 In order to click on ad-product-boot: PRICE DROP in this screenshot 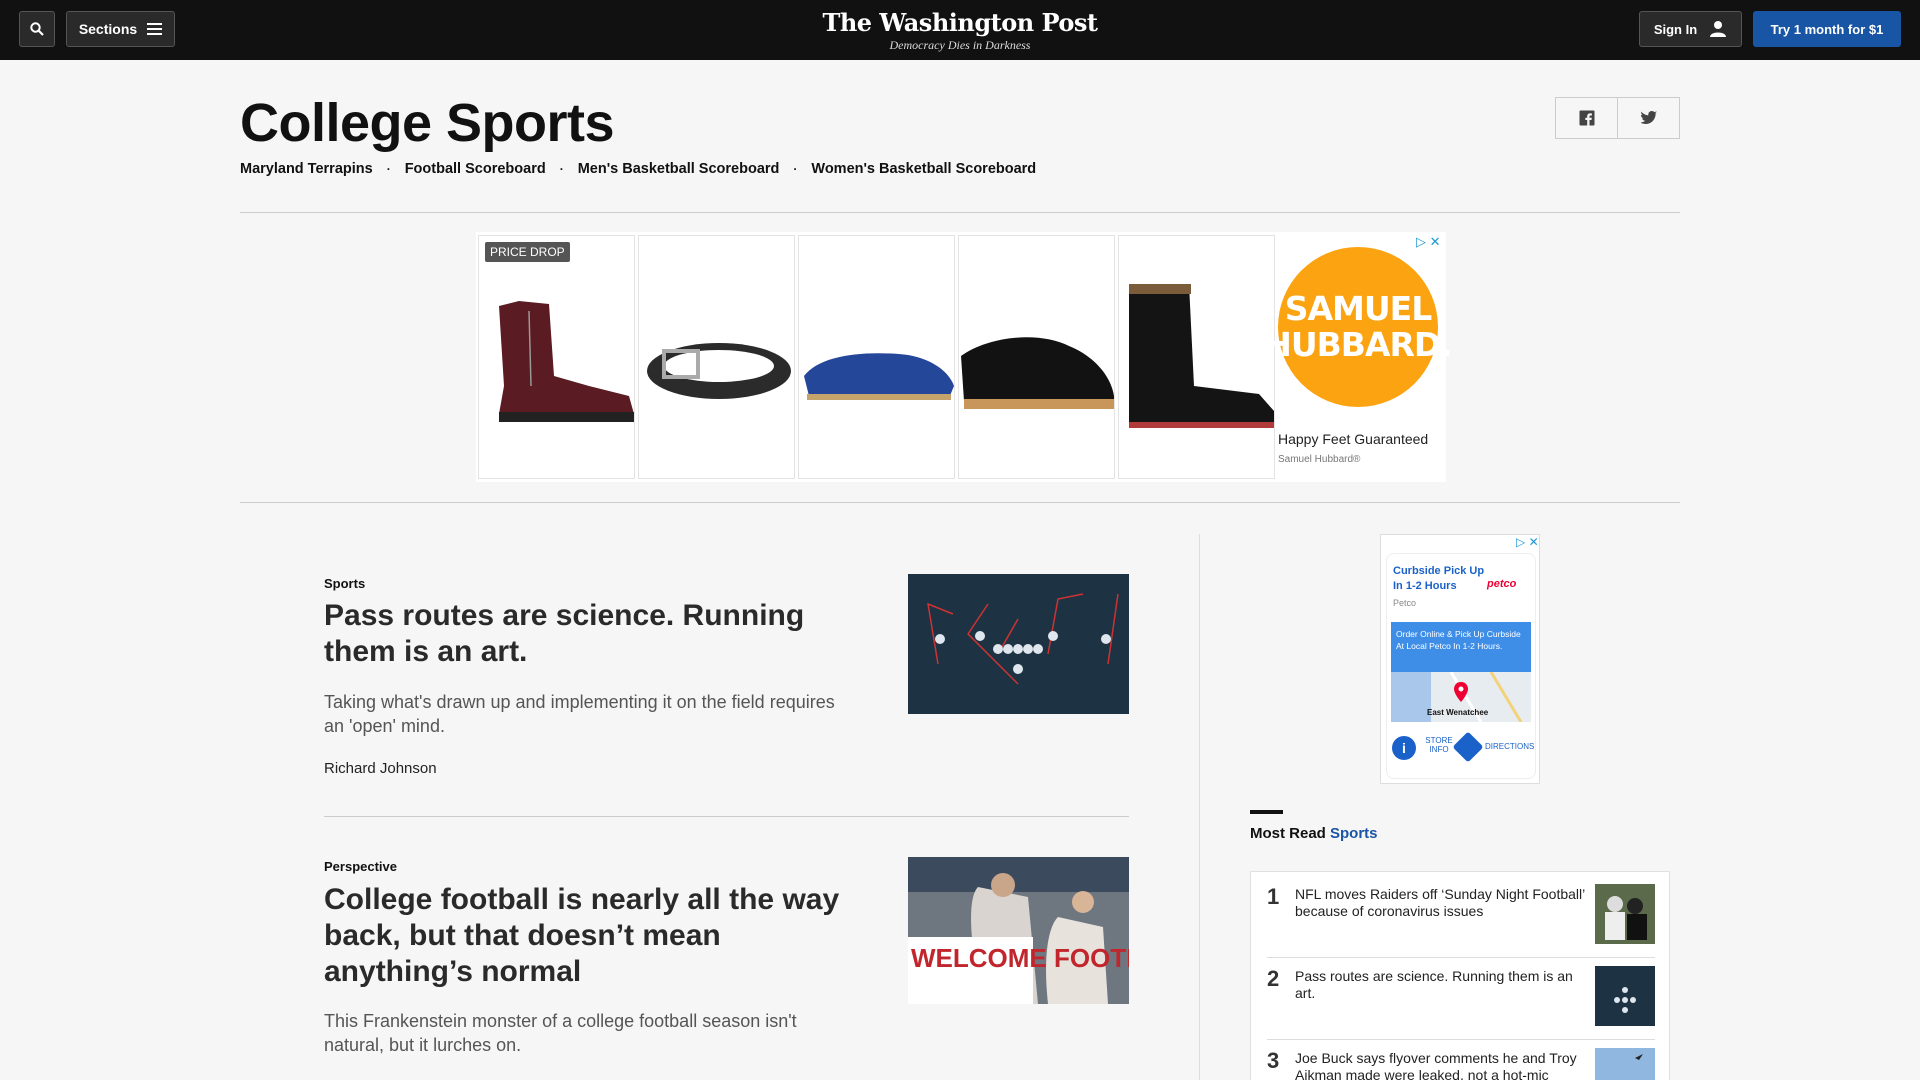, I will do `click(556, 357)`.